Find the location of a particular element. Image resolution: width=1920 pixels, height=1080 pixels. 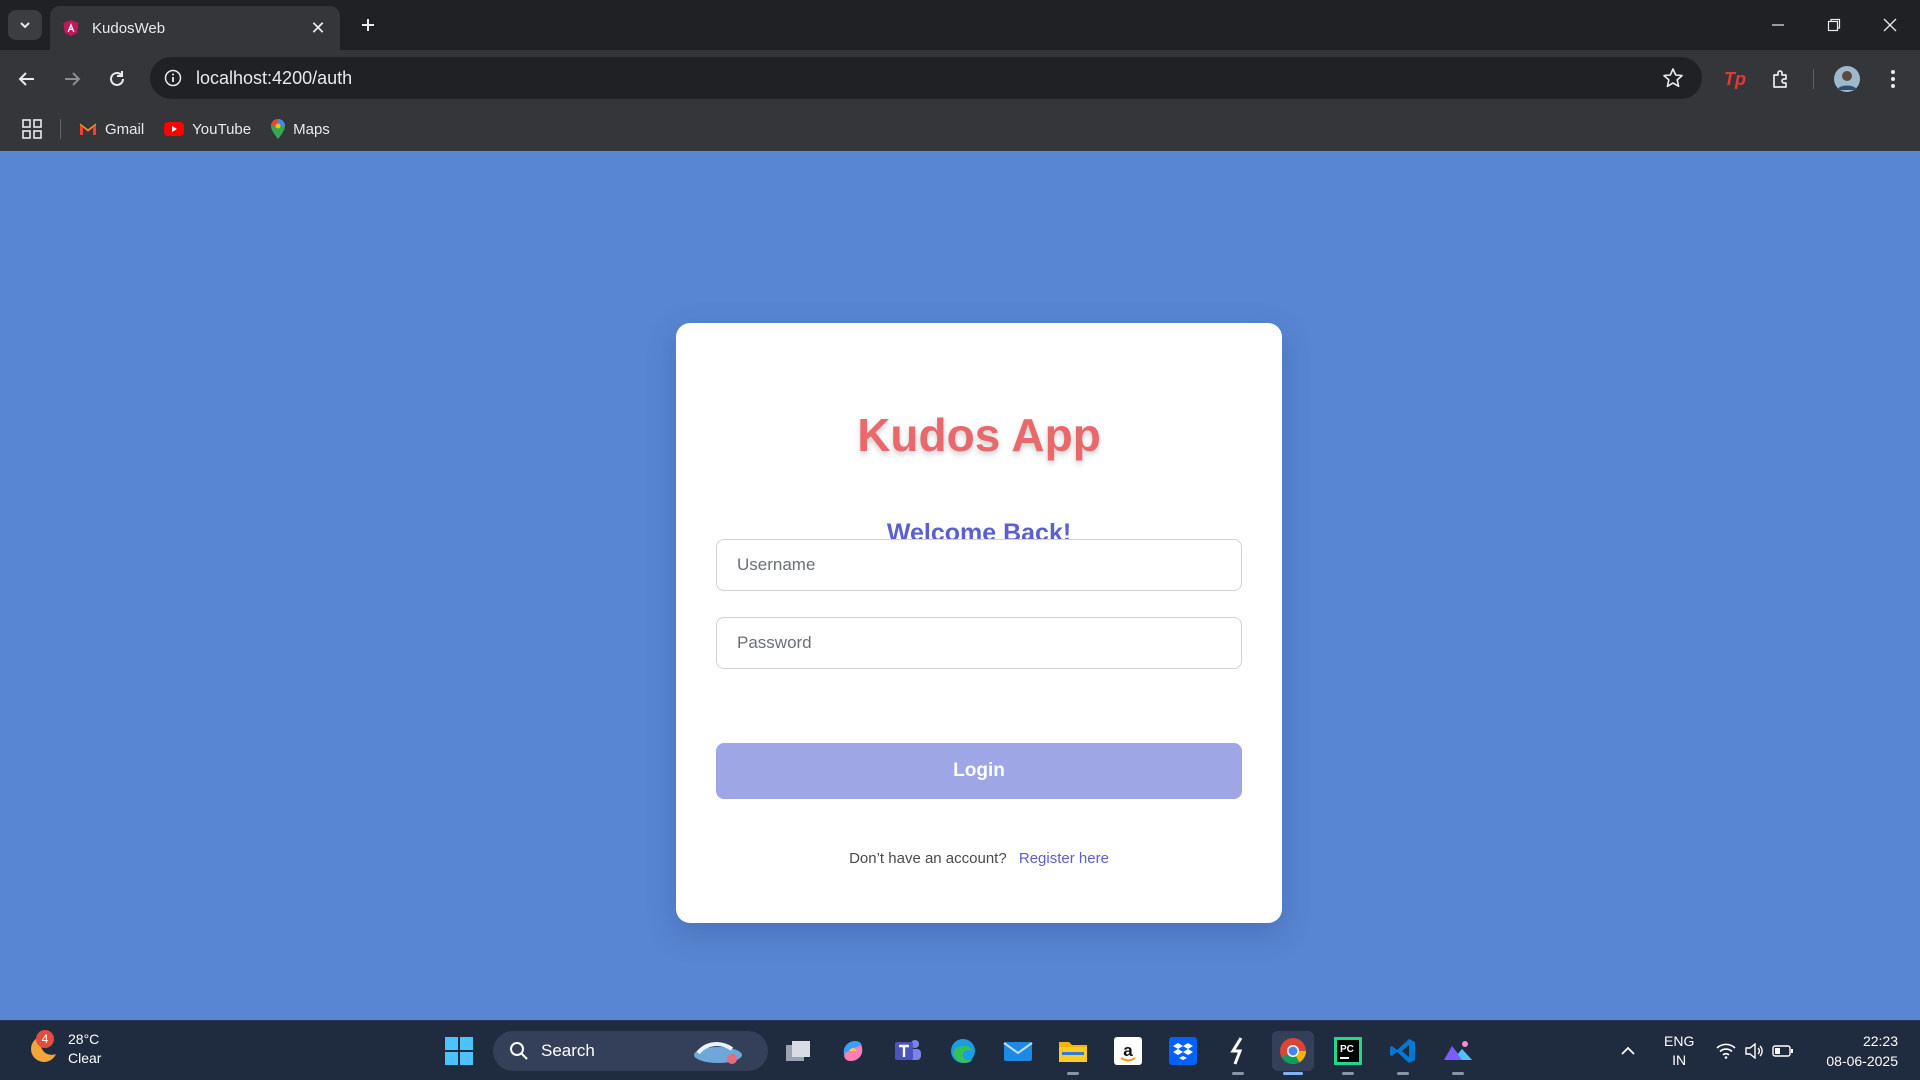

copilot-button is located at coordinates (853, 1051).